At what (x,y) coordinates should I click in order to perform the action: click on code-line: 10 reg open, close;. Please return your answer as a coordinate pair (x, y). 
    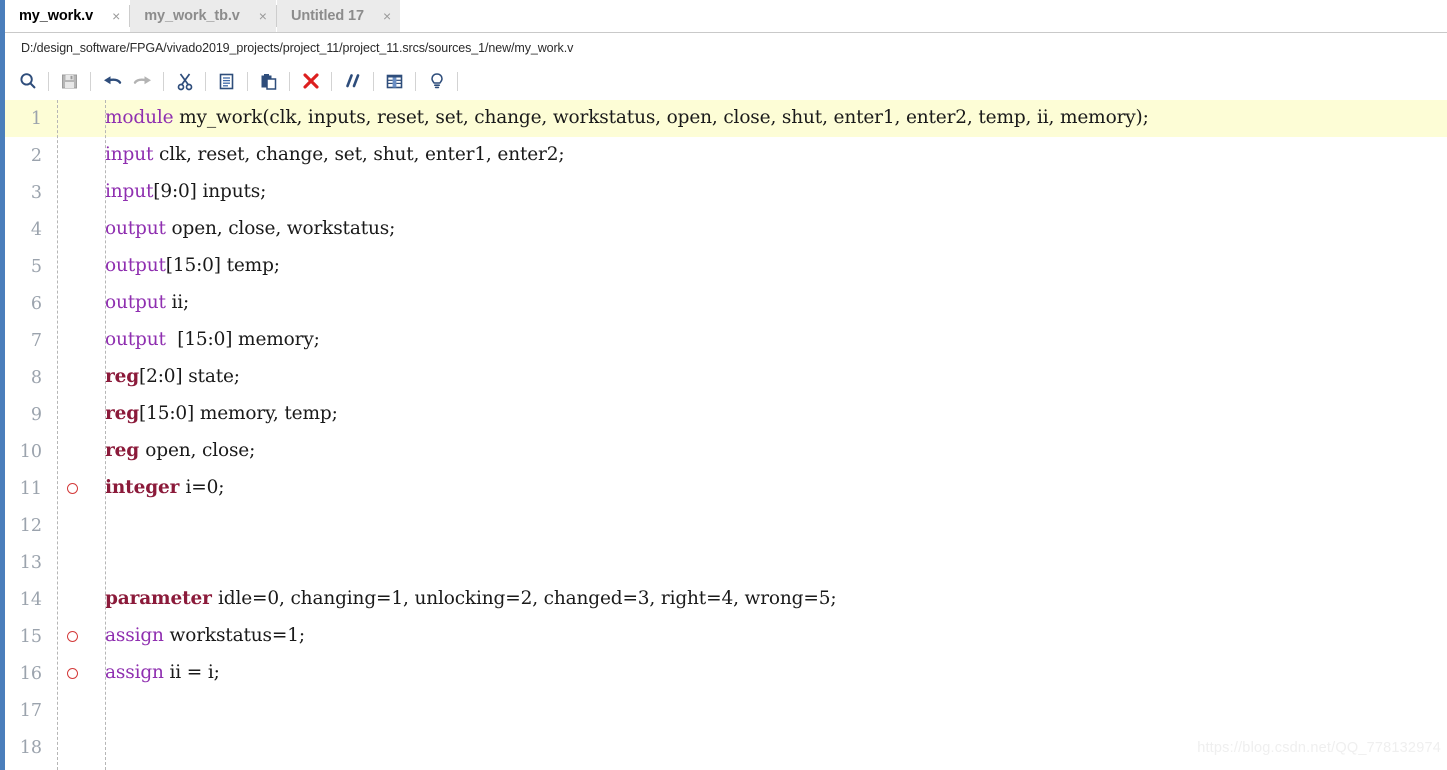
    Looking at the image, I should click on (723, 451).